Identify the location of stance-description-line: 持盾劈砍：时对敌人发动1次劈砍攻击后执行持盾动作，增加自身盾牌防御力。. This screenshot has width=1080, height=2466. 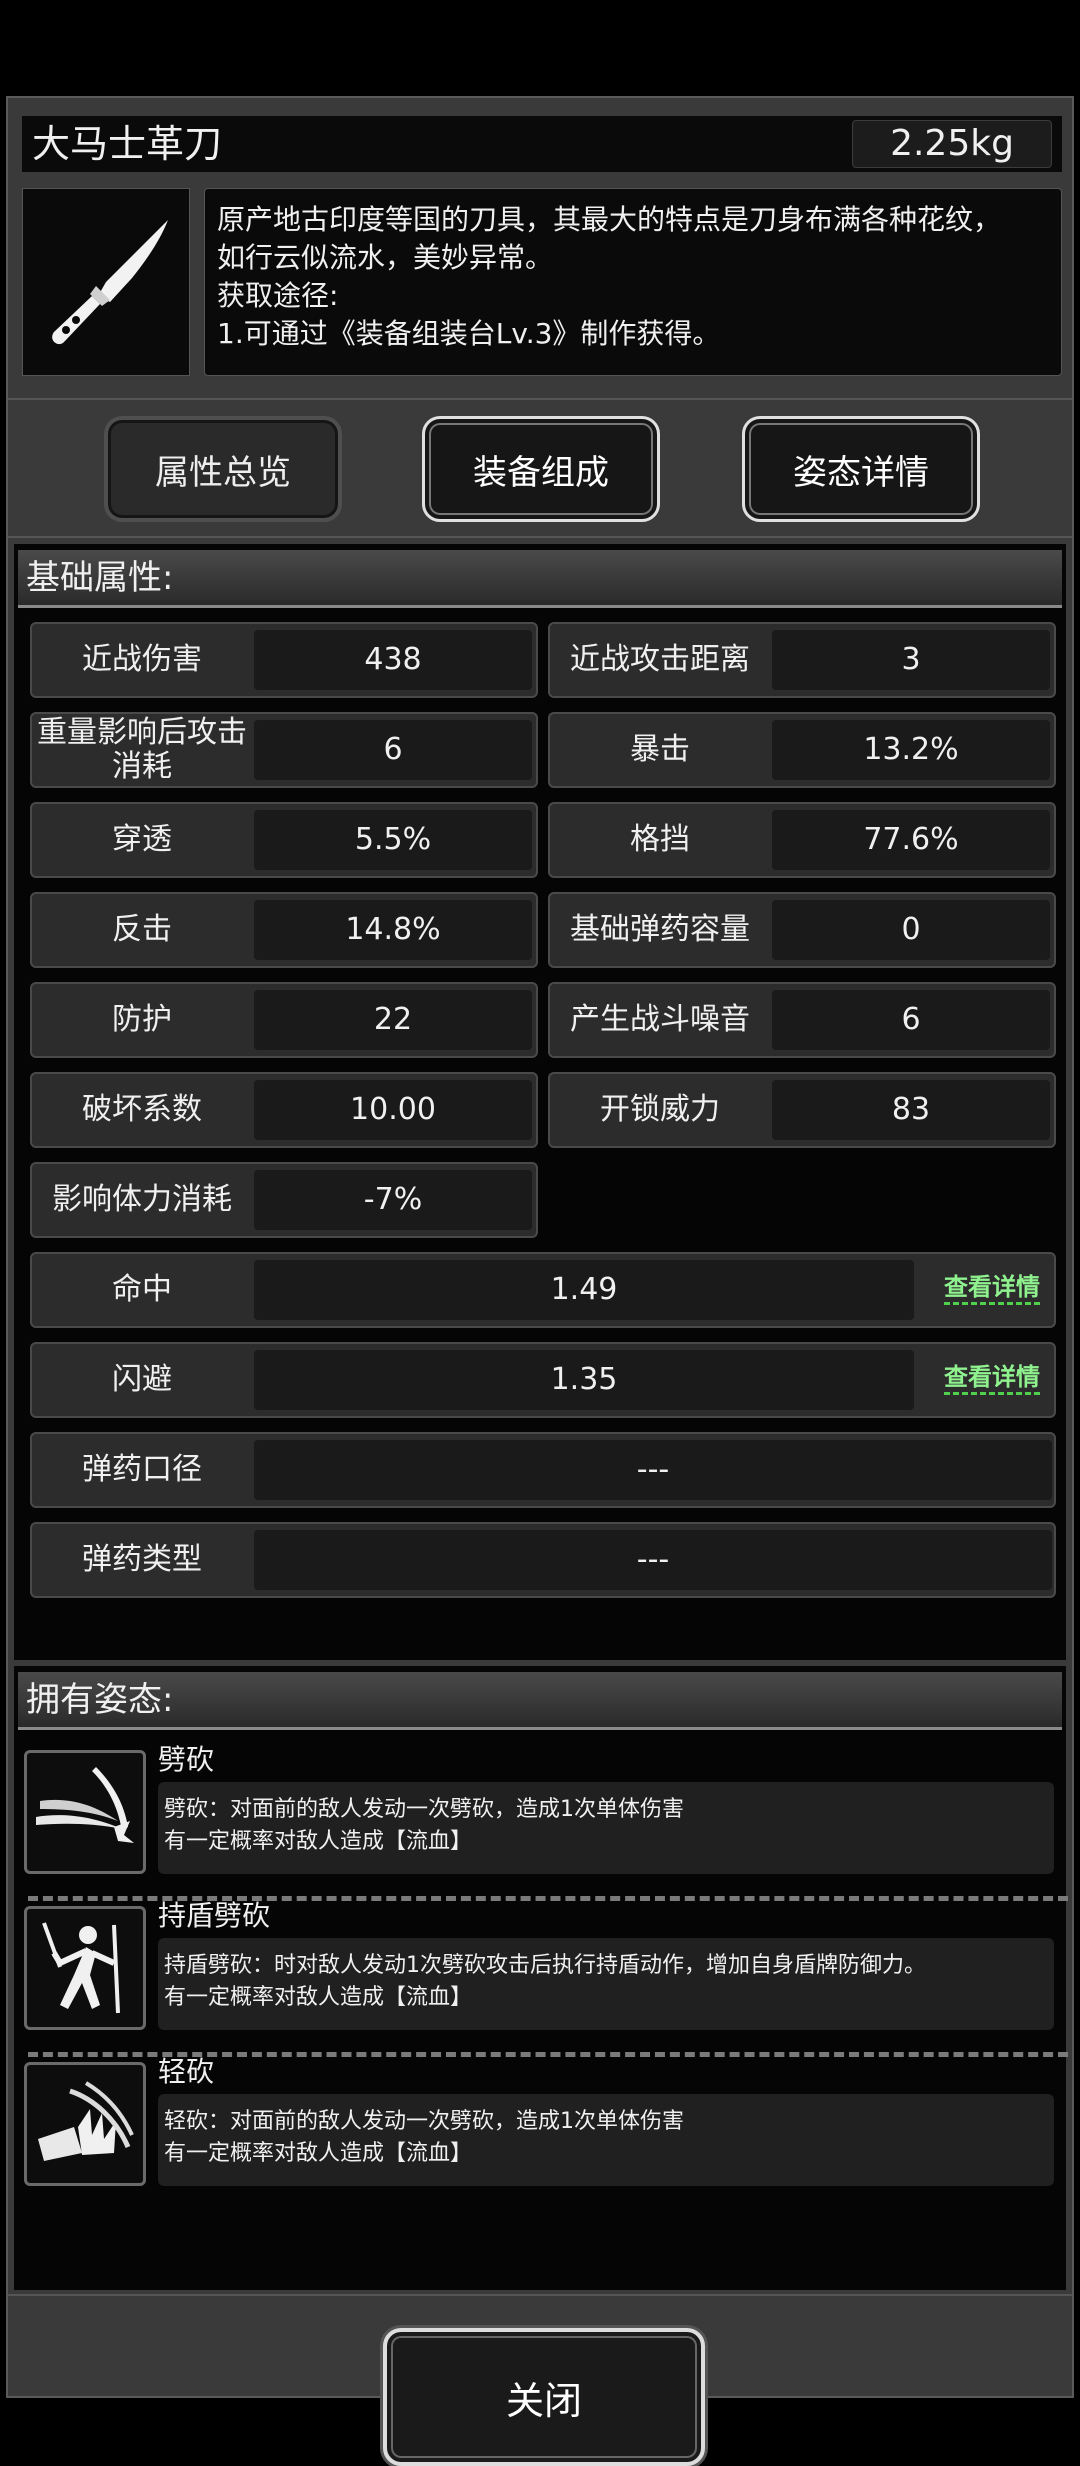
(545, 1965).